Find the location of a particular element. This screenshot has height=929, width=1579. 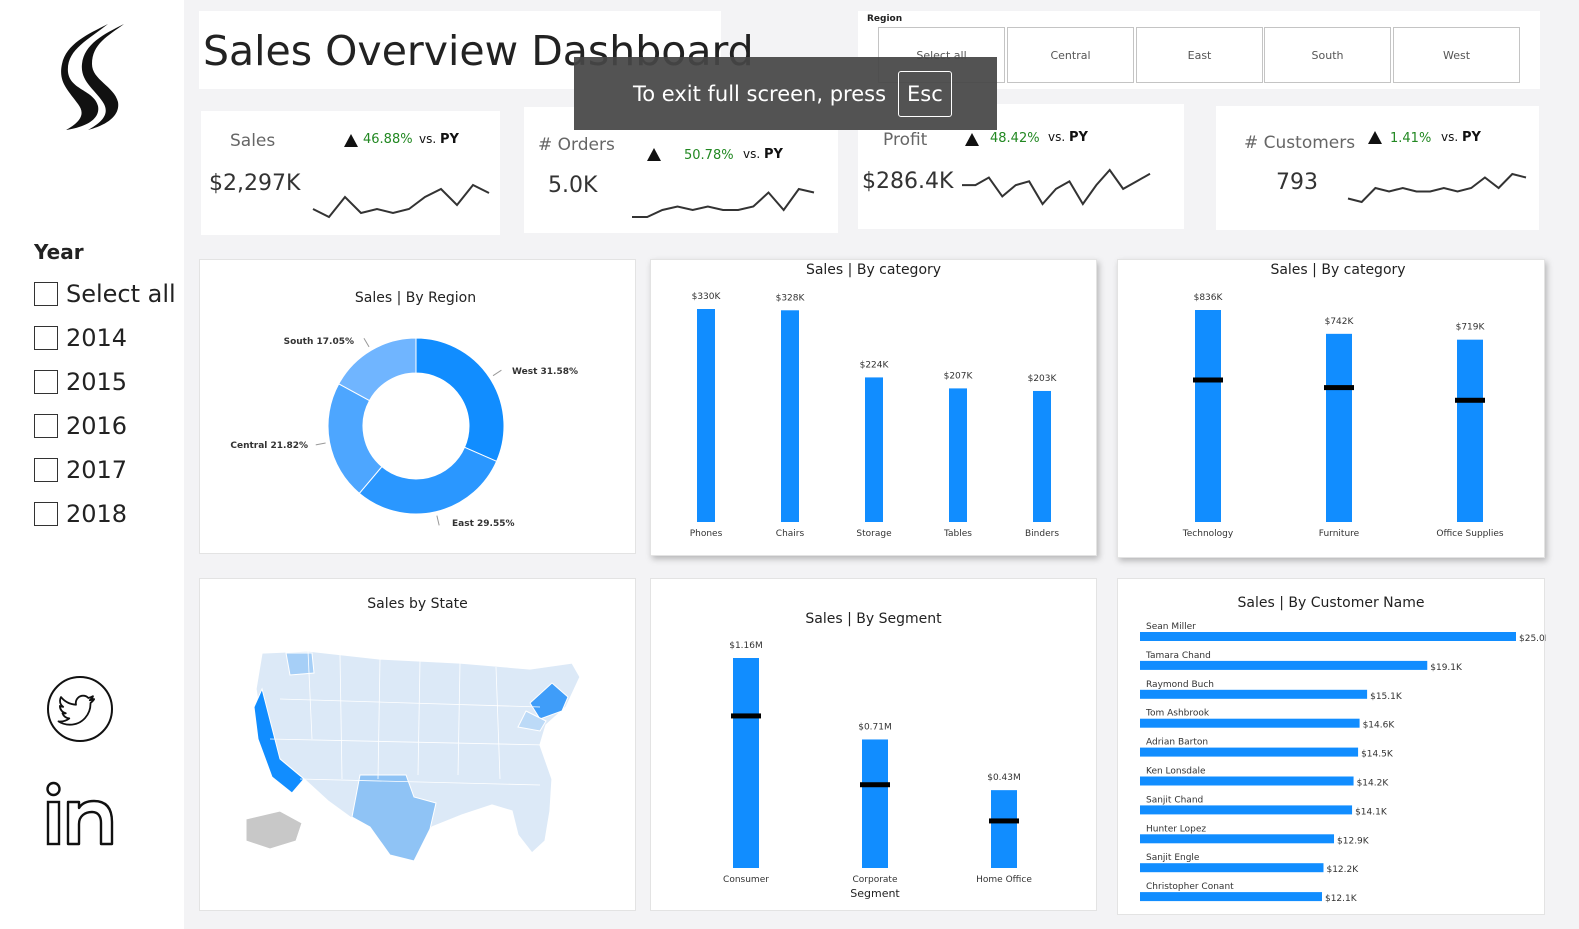

kpi-card-sales: Sales 46.88% vs. PY $2,297K is located at coordinates (350, 173).